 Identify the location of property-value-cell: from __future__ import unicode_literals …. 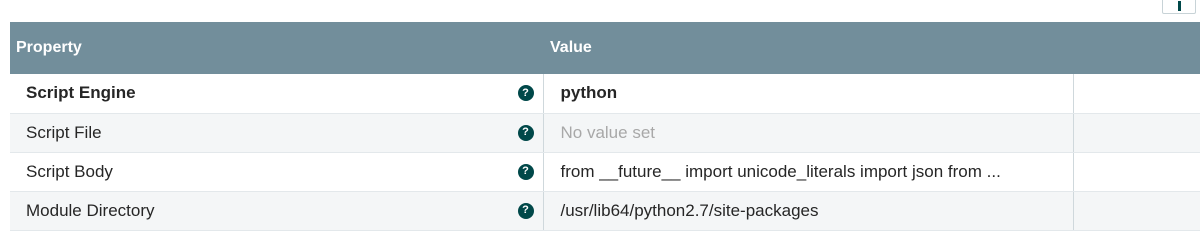
(808, 172).